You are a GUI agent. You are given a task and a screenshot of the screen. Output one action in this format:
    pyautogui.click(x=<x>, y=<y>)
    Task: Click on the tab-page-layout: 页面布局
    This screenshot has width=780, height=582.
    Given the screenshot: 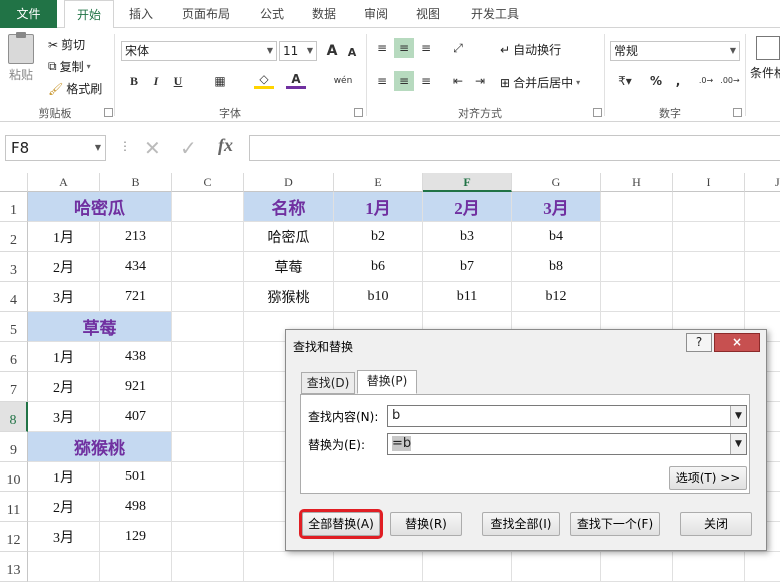 What is the action you would take?
    pyautogui.click(x=206, y=14)
    